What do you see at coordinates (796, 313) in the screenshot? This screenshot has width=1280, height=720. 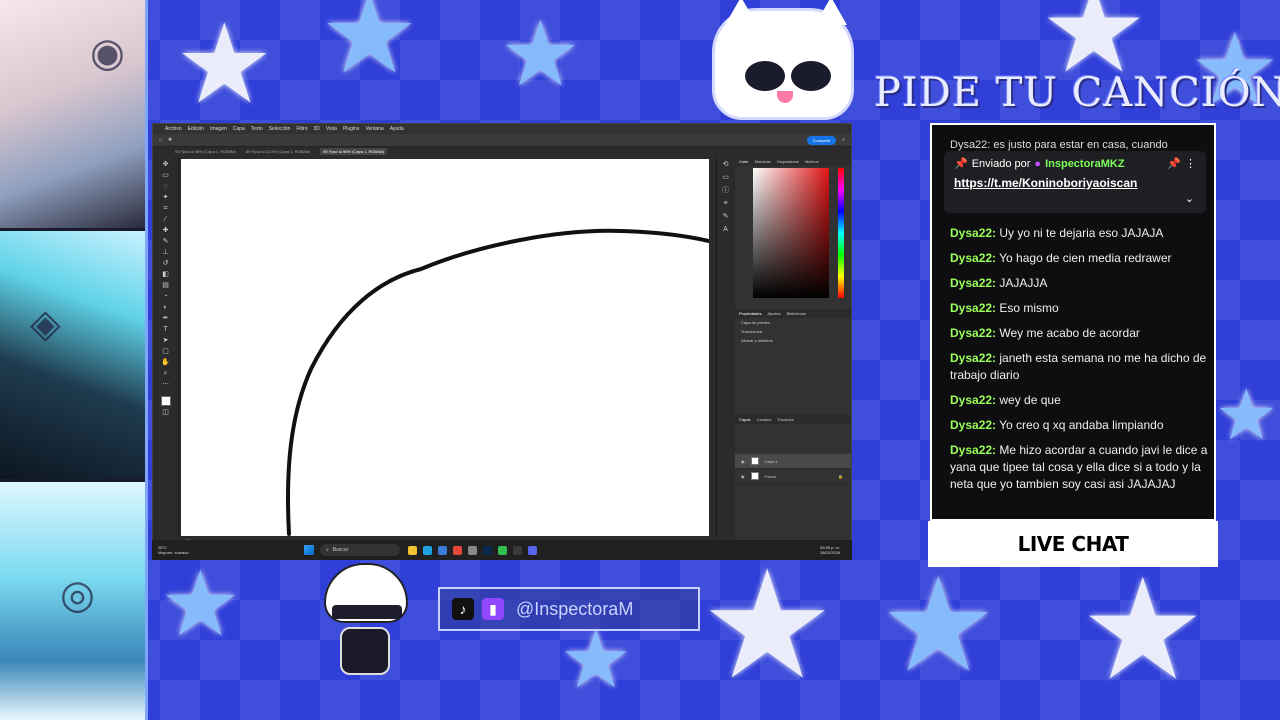 I see `tab-libraries: Bibliotecas` at bounding box center [796, 313].